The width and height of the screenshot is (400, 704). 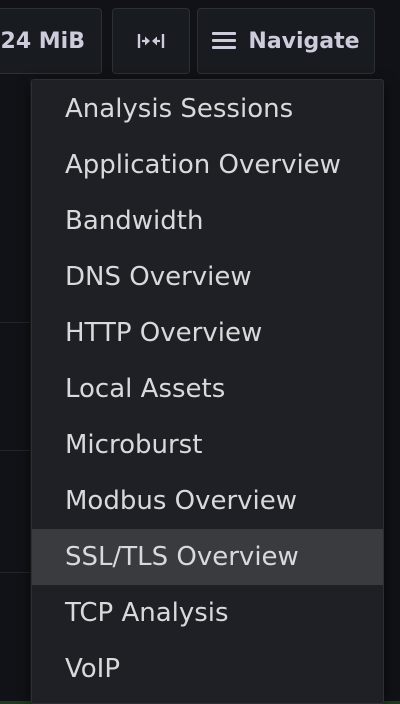 I want to click on collapse-button, so click(x=151, y=41).